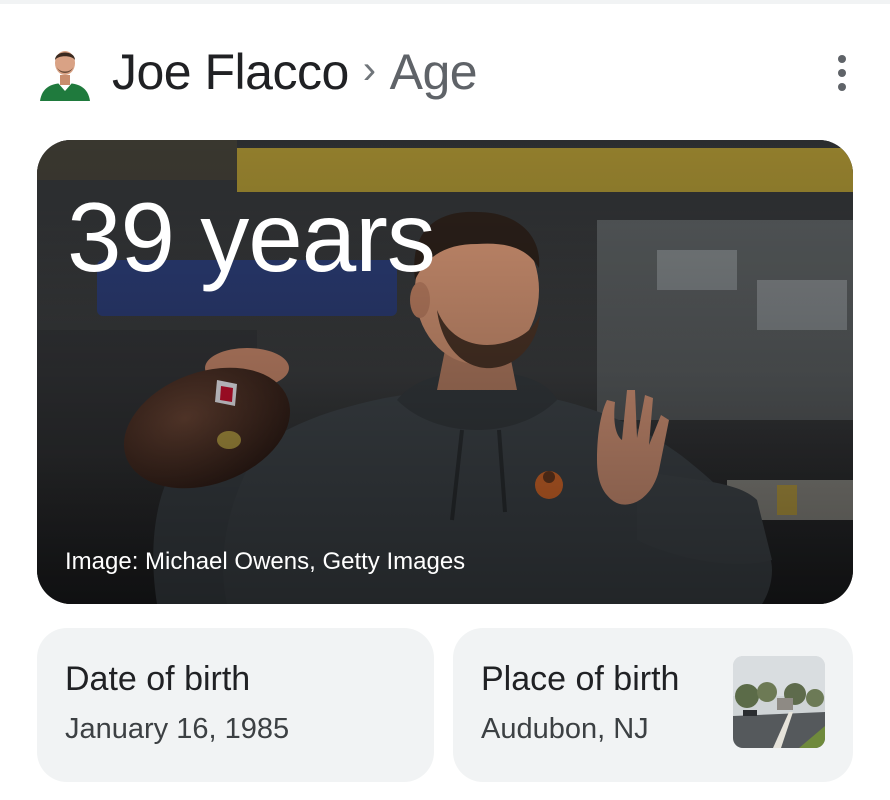 Image resolution: width=890 pixels, height=800 pixels. I want to click on panel-header: Joe Flacco › Age, so click(445, 72).